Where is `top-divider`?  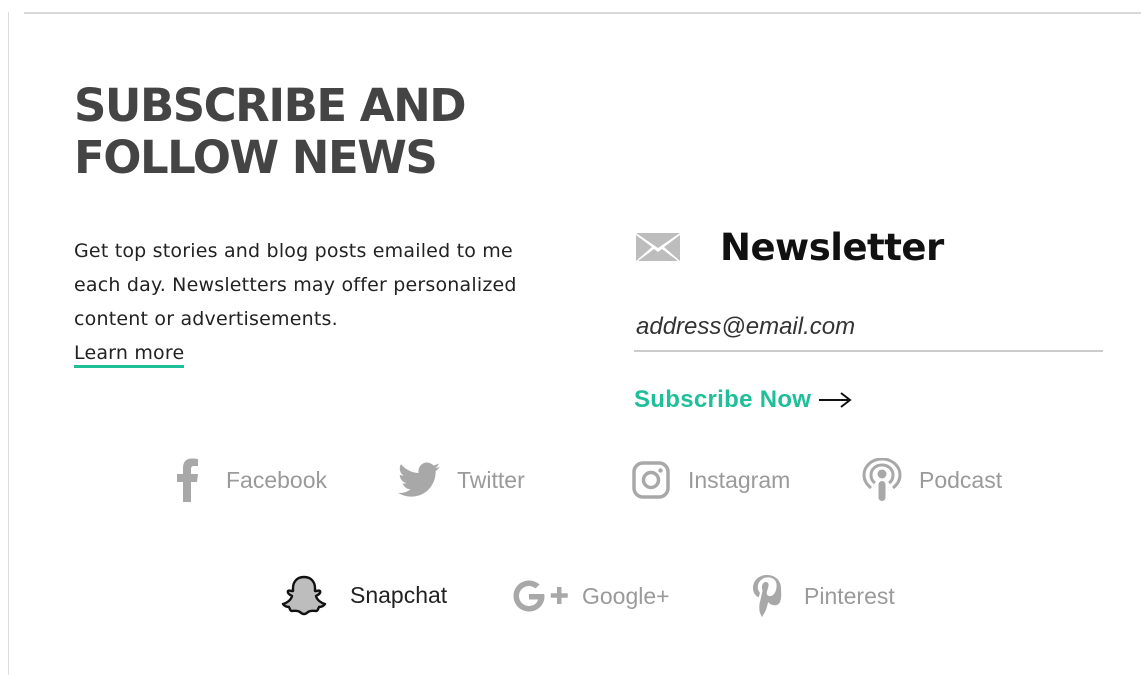 top-divider is located at coordinates (582, 13).